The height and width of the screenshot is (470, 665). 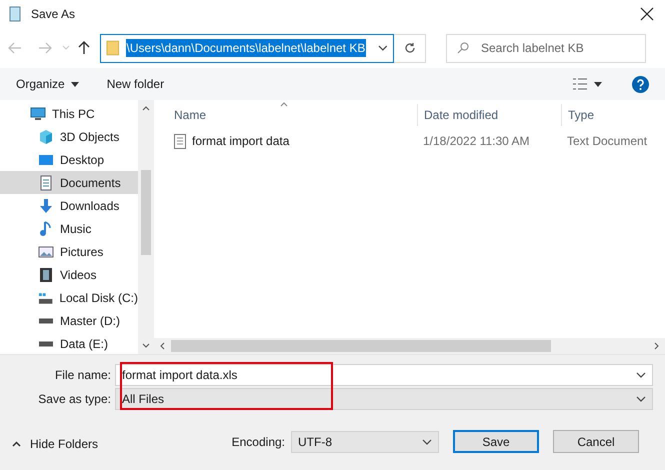 I want to click on field-label: File name:, so click(x=83, y=375).